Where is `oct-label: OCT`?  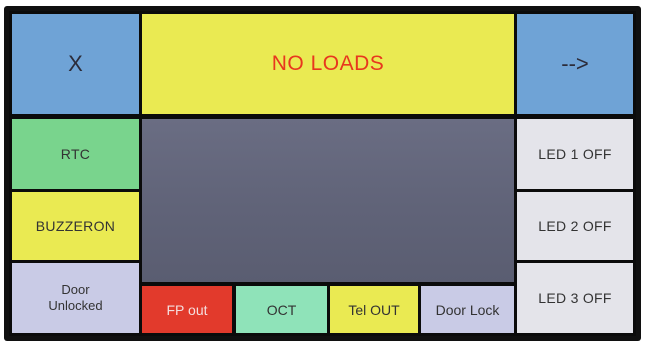
oct-label: OCT is located at coordinates (281, 309).